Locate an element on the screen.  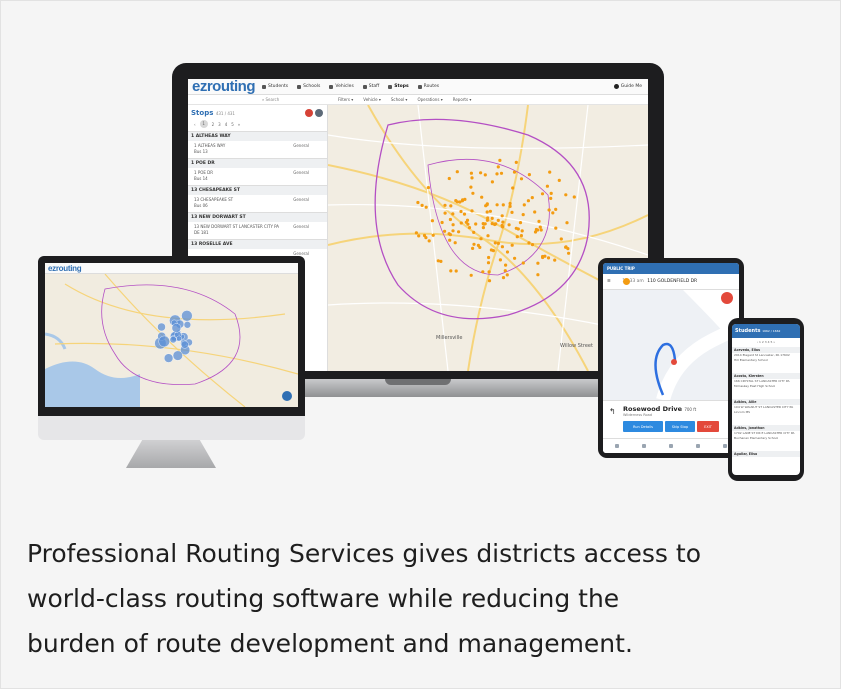
nav-schools: Schools is located at coordinates (308, 86).